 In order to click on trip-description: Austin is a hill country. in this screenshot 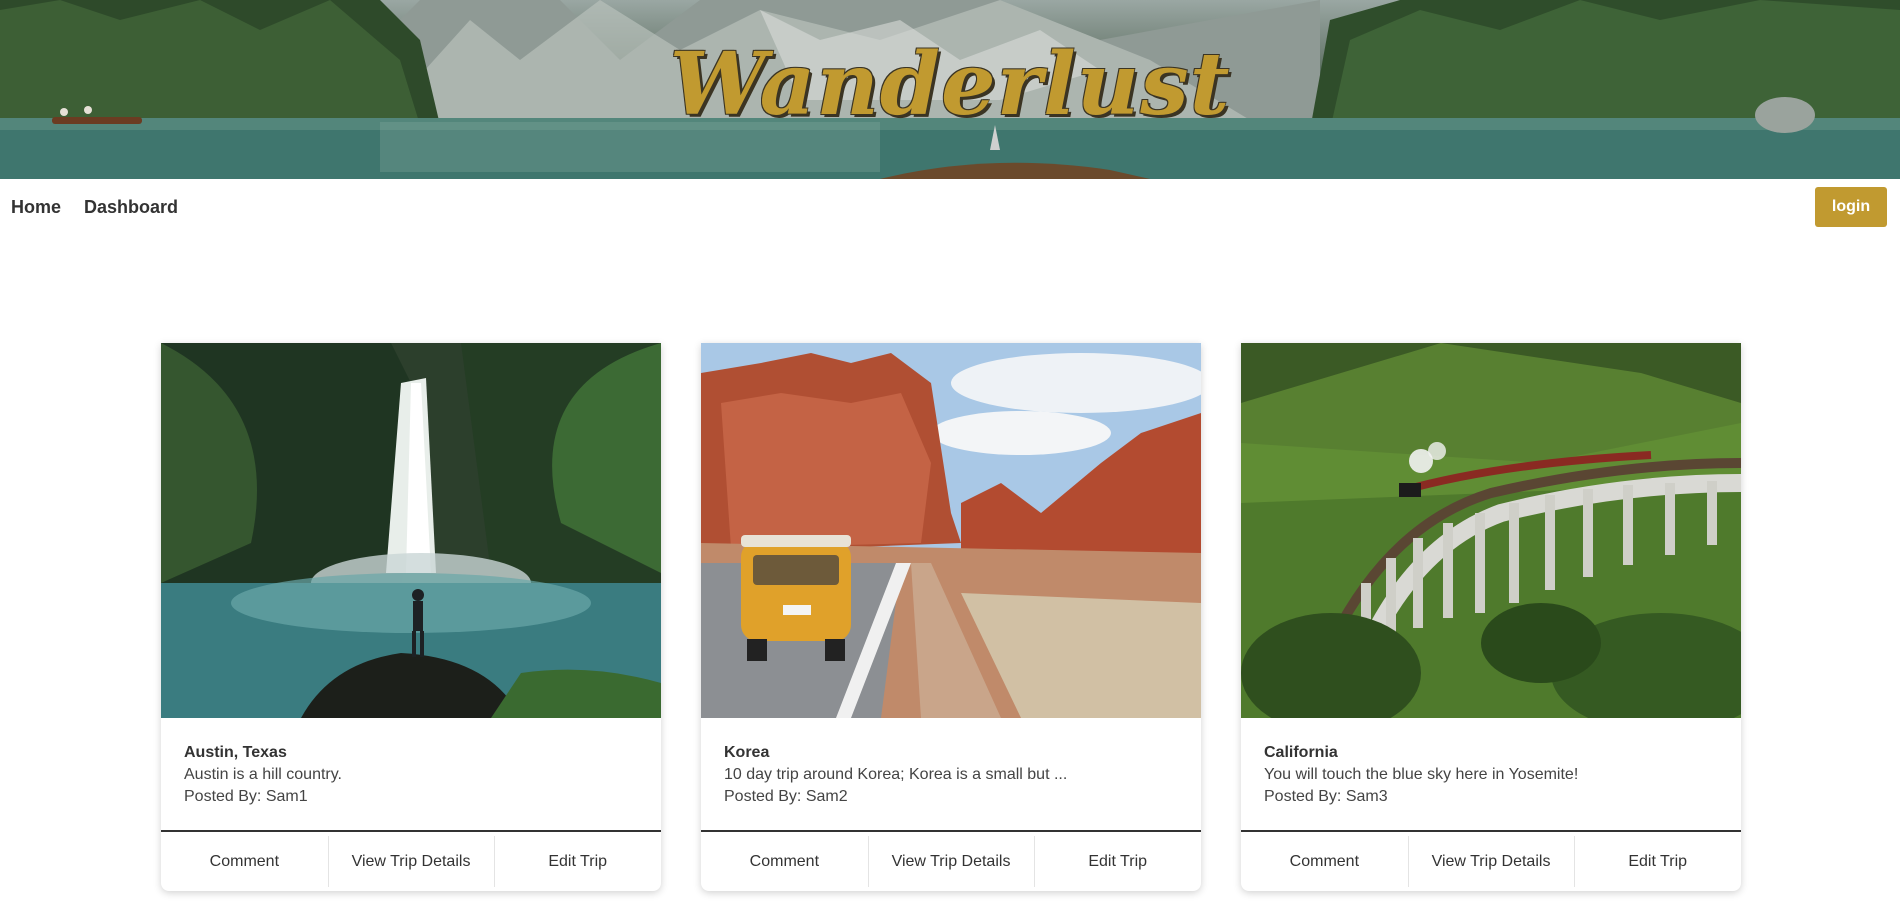, I will do `click(263, 774)`.